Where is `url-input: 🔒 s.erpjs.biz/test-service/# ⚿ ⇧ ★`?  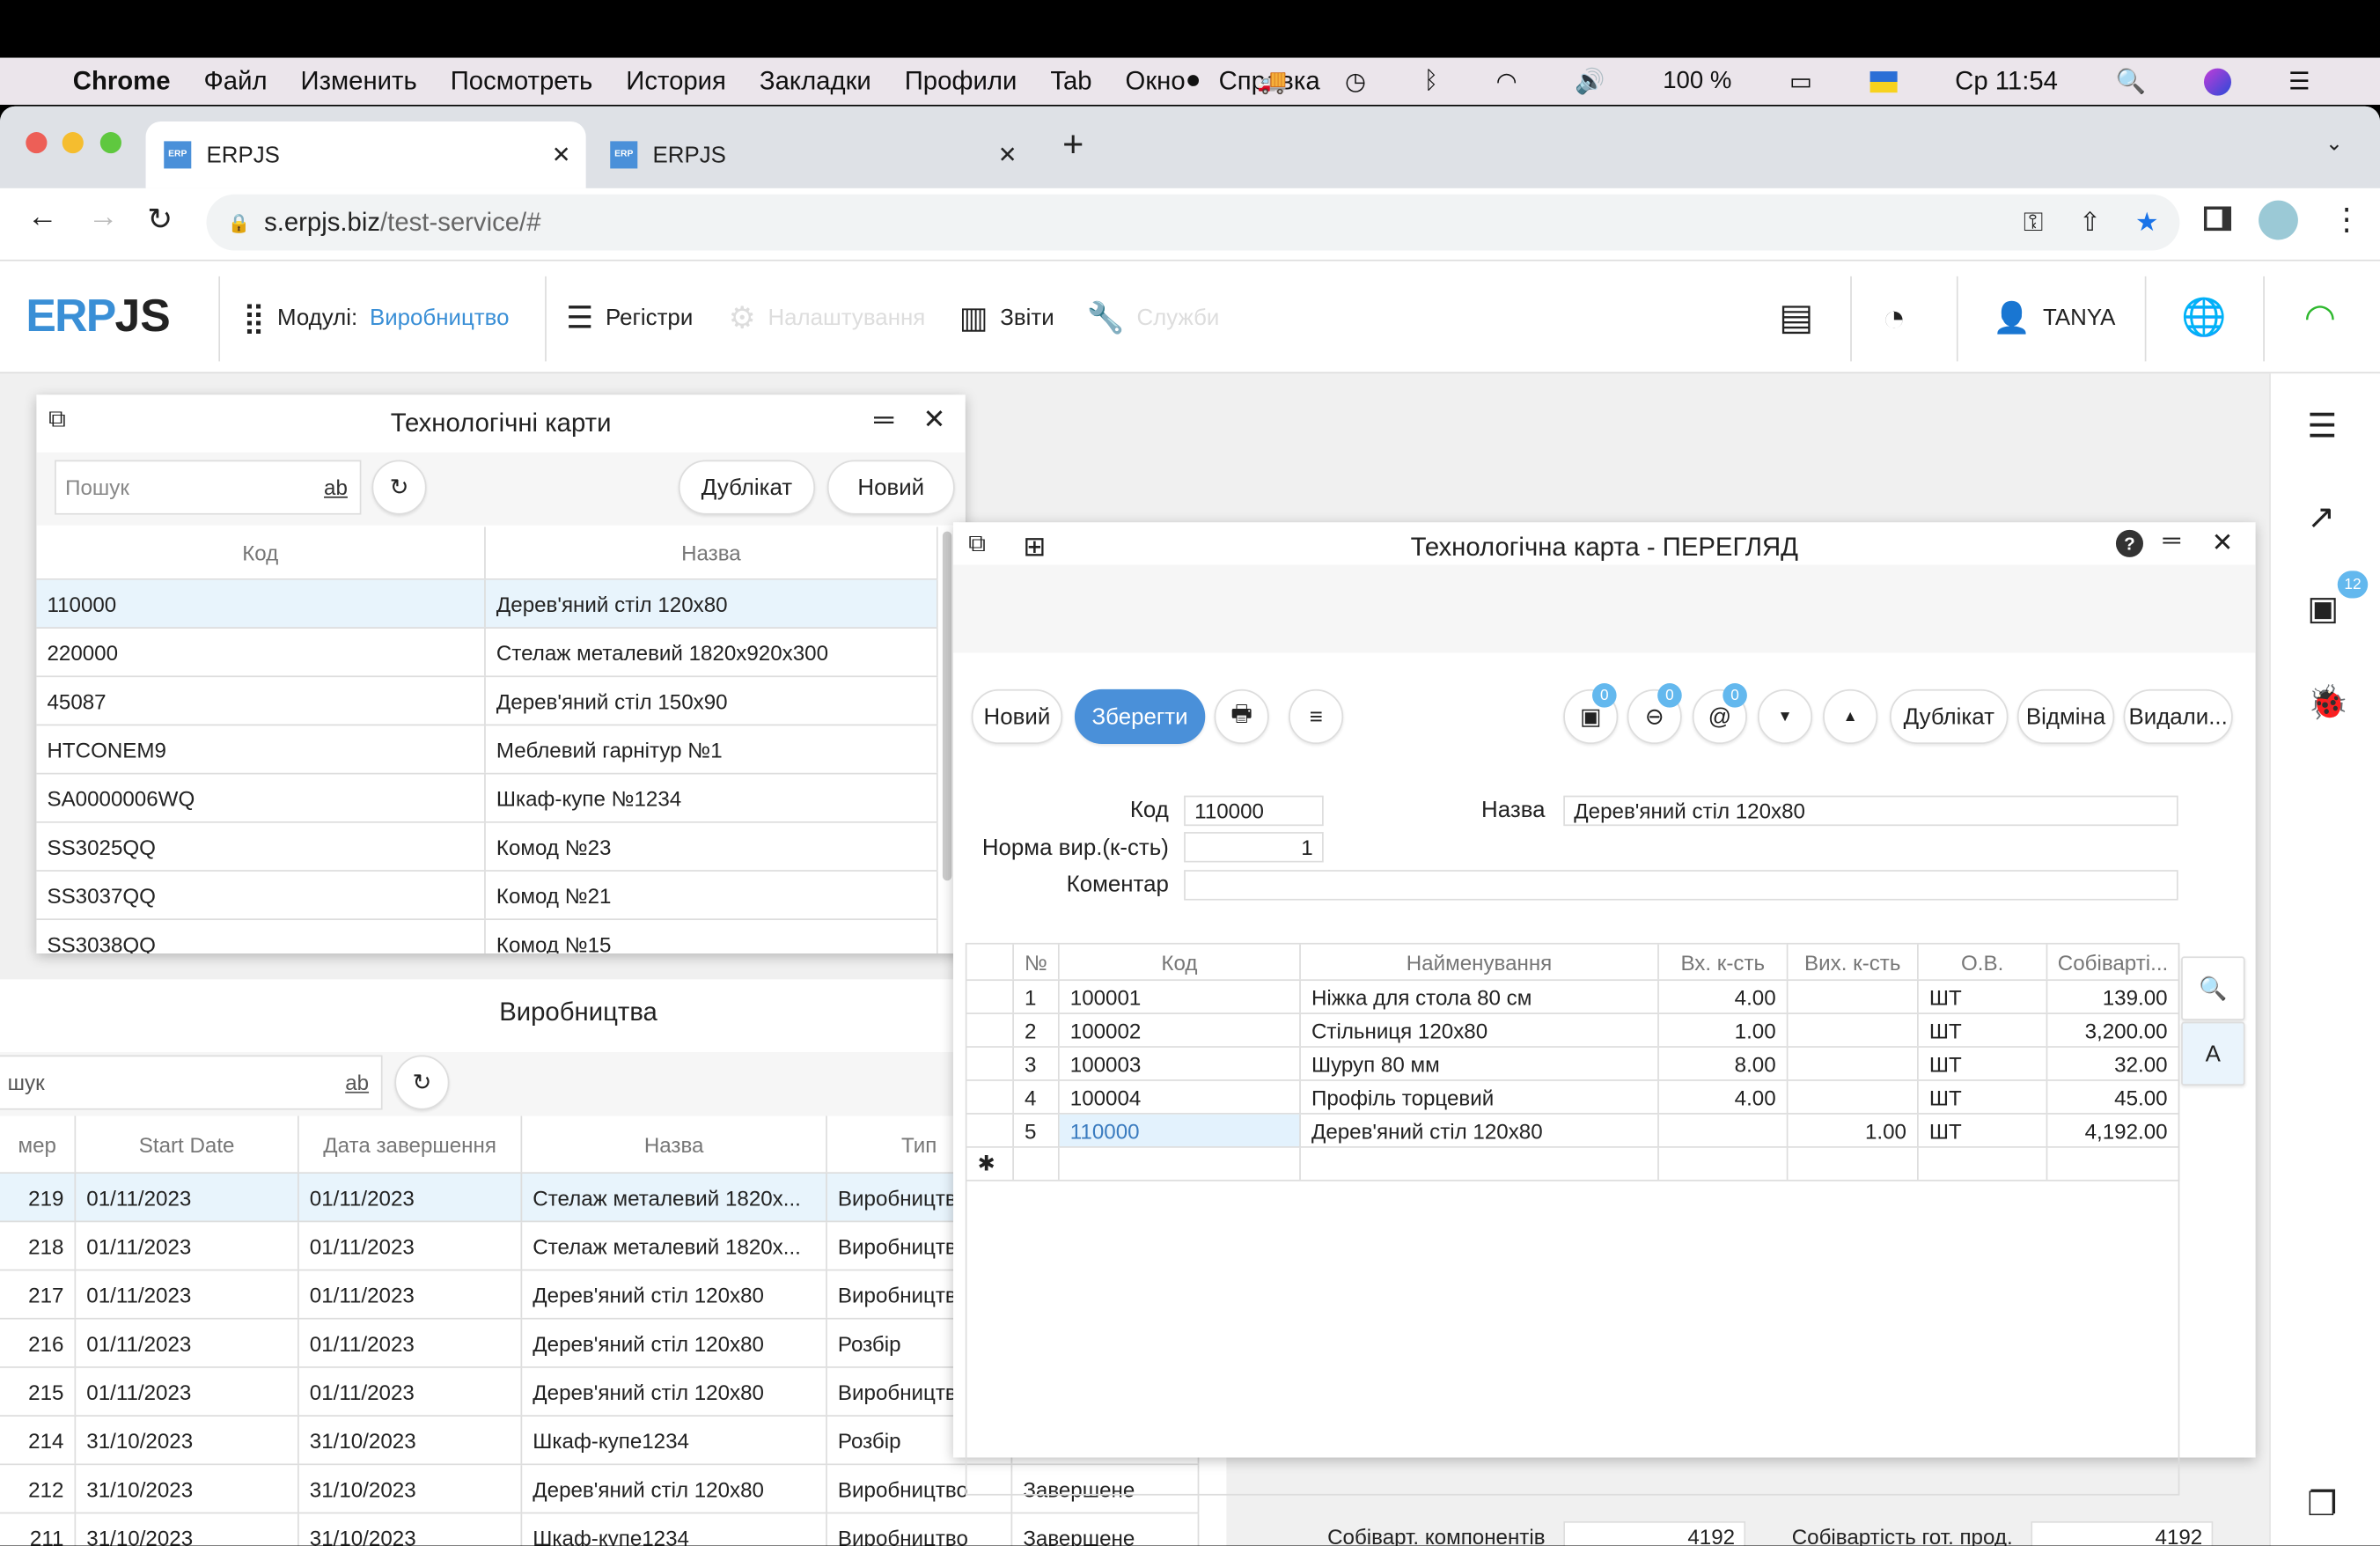 url-input: 🔒 s.erpjs.biz/test-service/# ⚿ ⇧ ★ is located at coordinates (1193, 222).